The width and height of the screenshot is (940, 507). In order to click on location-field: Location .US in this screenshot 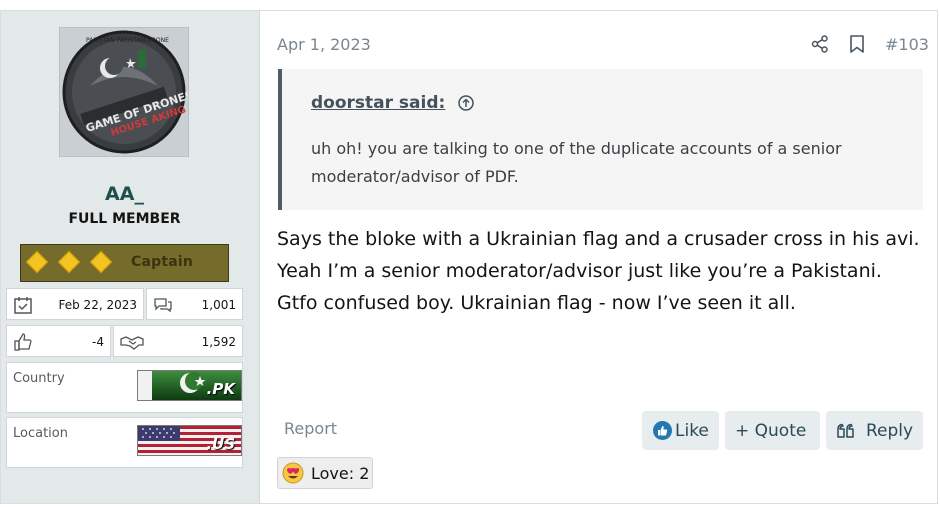, I will do `click(124, 442)`.